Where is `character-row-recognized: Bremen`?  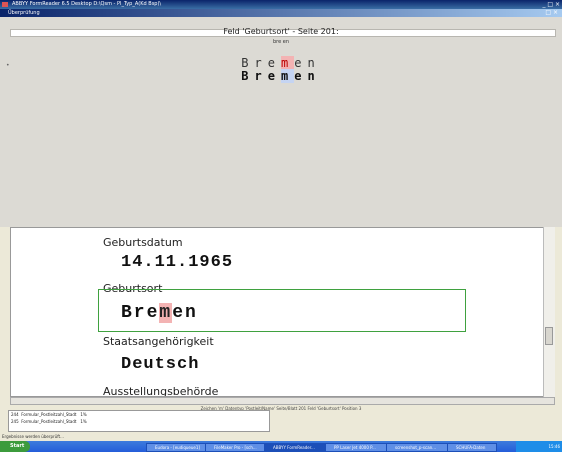 character-row-recognized: Bremen is located at coordinates (281, 76).